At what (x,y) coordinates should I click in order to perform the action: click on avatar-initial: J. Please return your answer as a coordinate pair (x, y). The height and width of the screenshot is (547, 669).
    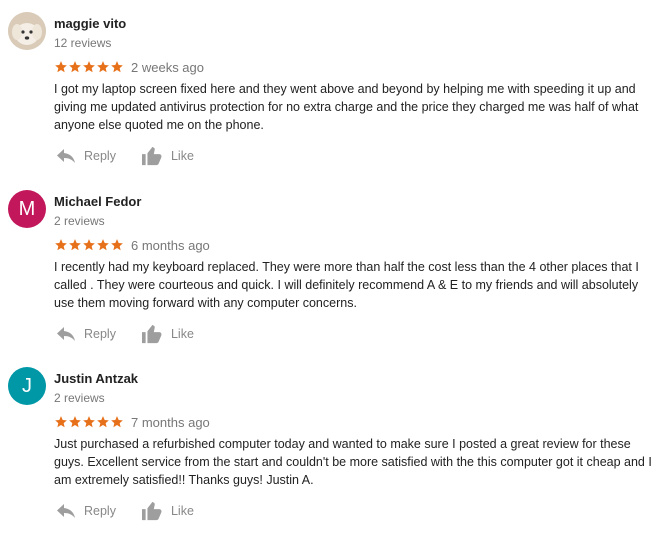
    Looking at the image, I should click on (27, 385).